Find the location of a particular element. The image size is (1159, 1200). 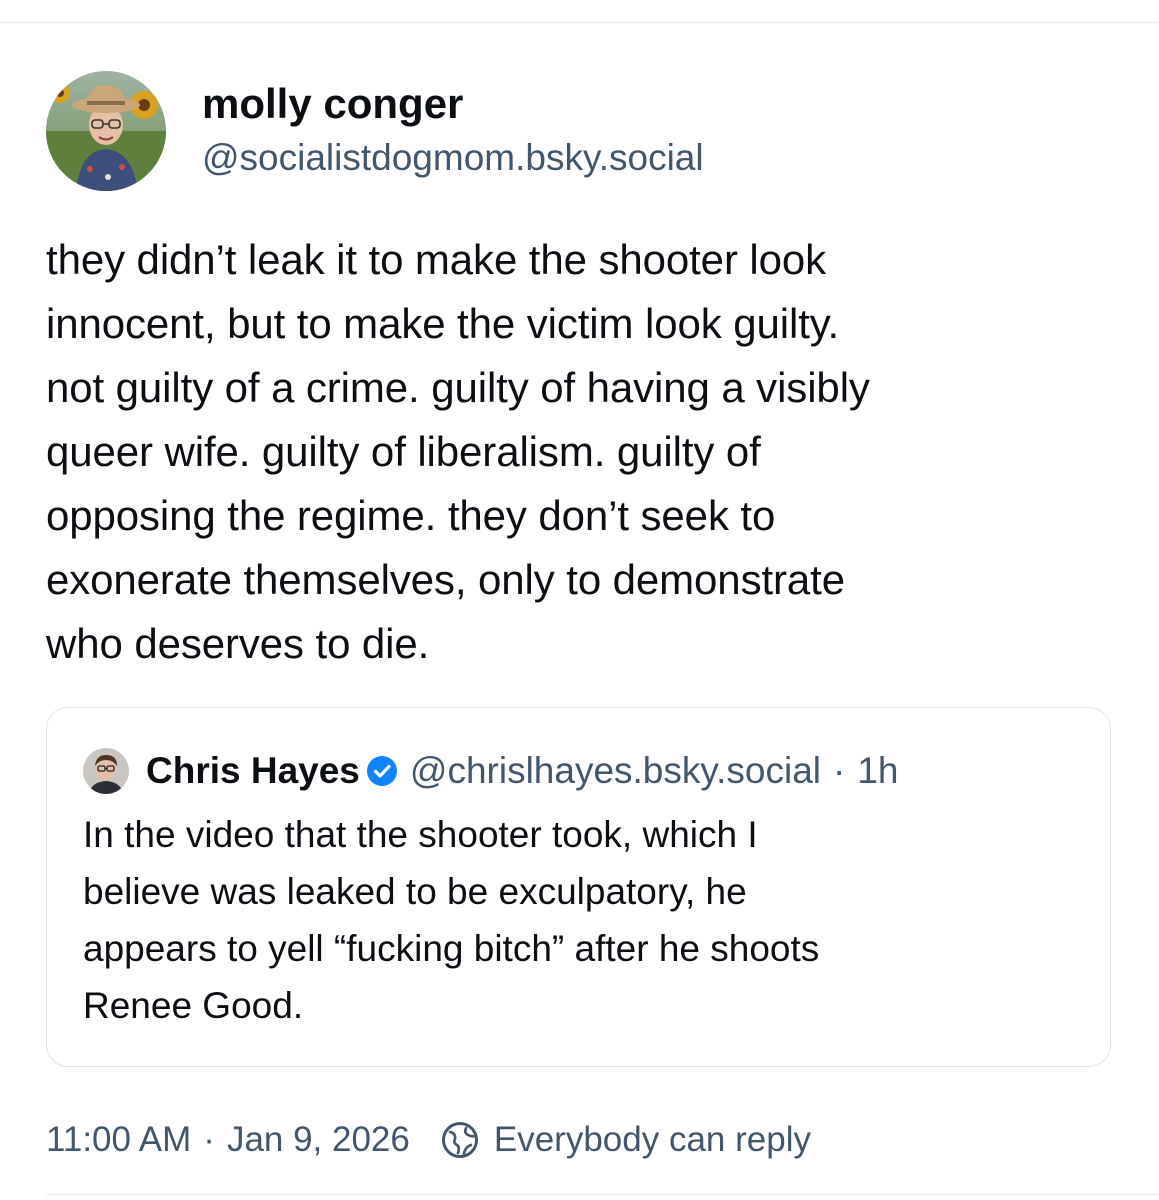

quoted-author-display-name: Chris Hayes is located at coordinates (253, 771).